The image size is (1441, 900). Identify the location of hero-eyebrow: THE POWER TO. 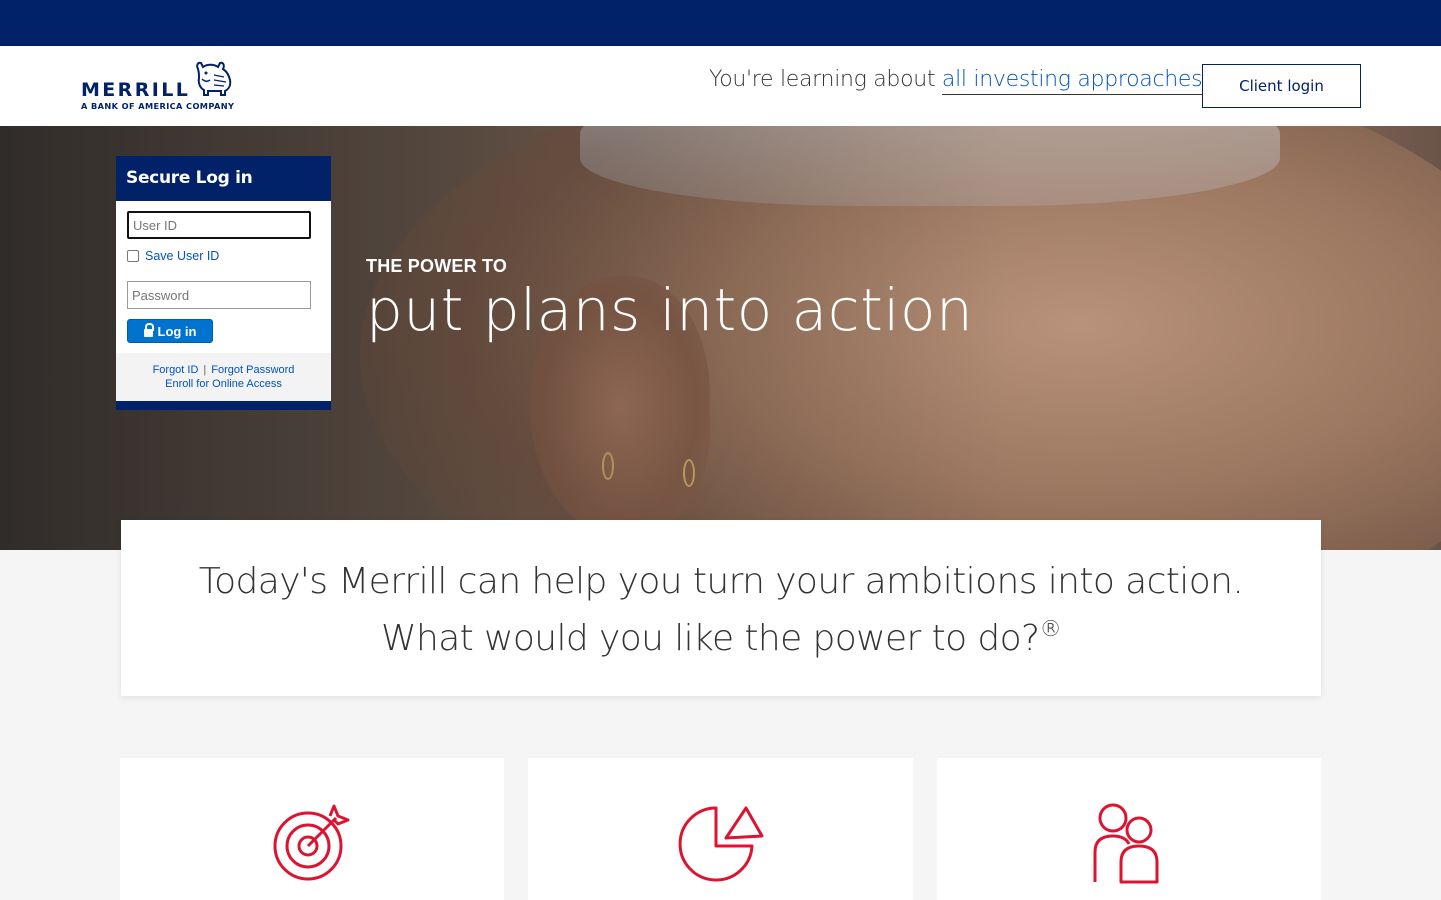
(437, 266).